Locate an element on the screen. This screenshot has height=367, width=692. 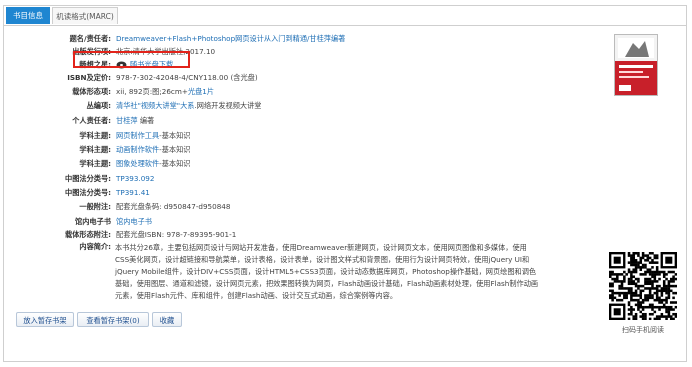
cover-art is located at coordinates (636, 65).